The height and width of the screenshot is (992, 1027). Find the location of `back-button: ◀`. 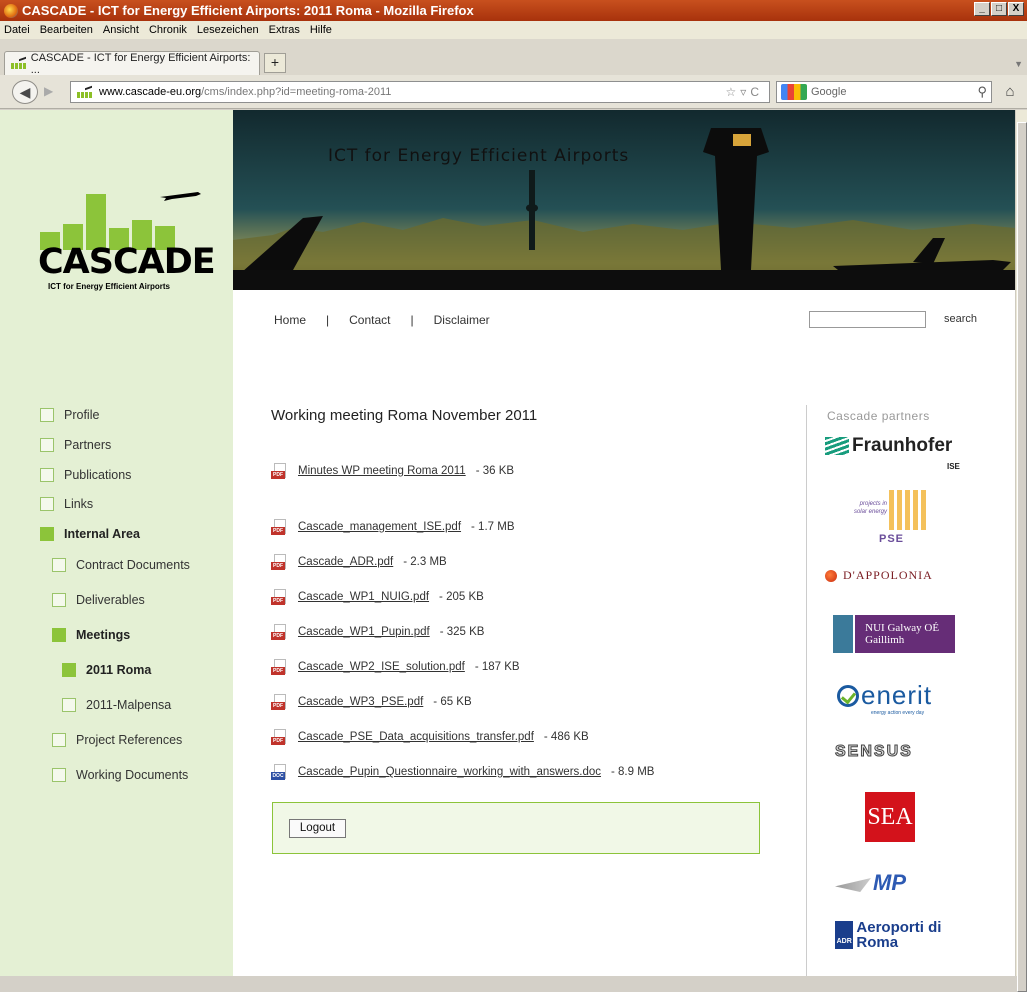

back-button: ◀ is located at coordinates (25, 92).